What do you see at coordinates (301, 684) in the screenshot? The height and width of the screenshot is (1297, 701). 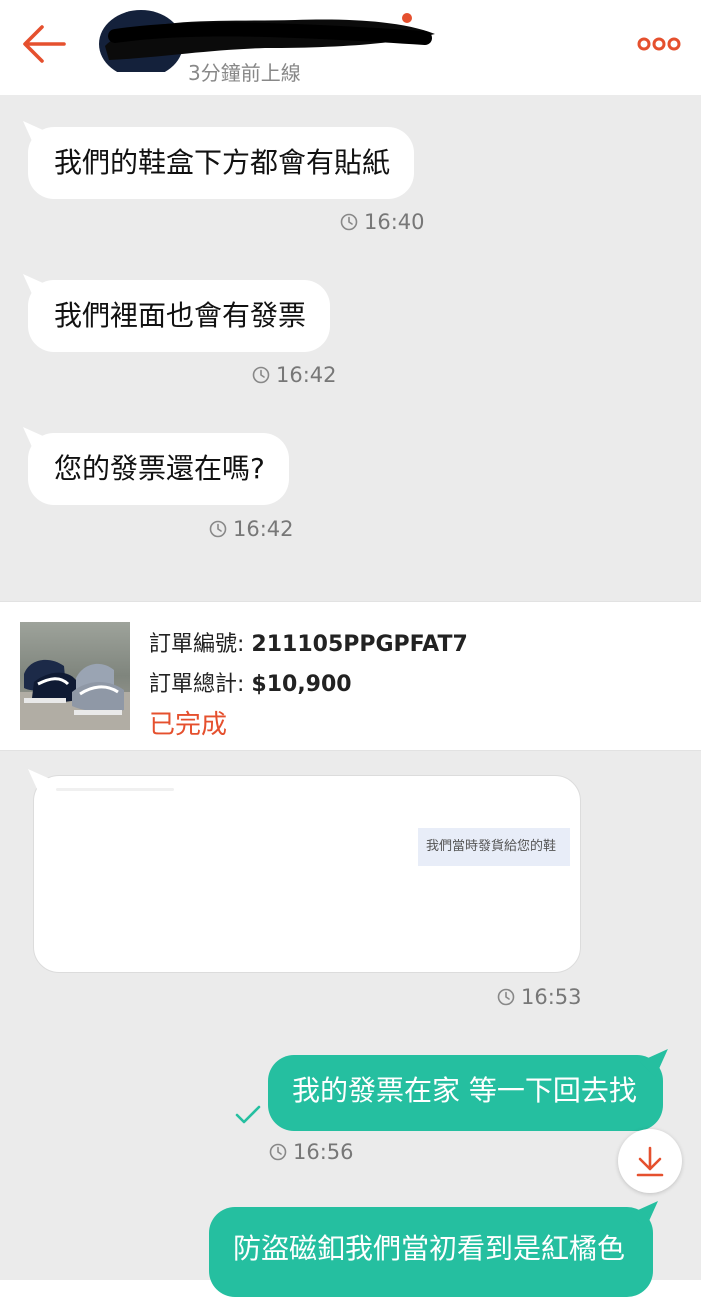 I see `order-total-value: $10,900` at bounding box center [301, 684].